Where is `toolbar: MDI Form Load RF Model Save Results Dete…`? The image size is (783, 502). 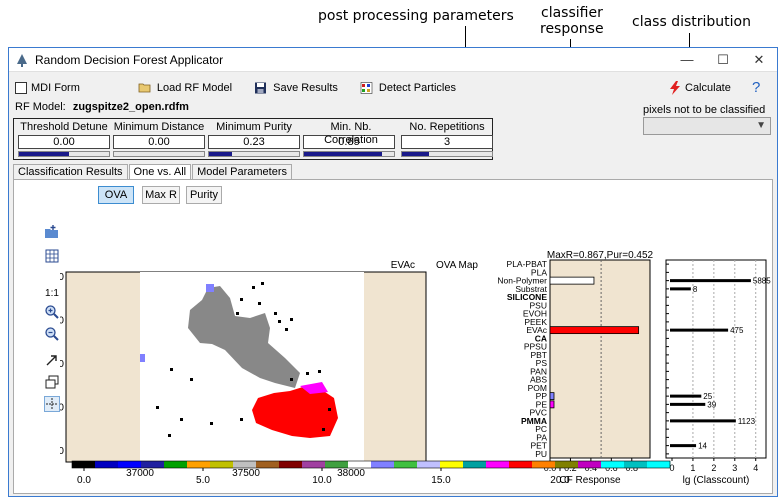 toolbar: MDI Form Load RF Model Save Results Dete… is located at coordinates (393, 88).